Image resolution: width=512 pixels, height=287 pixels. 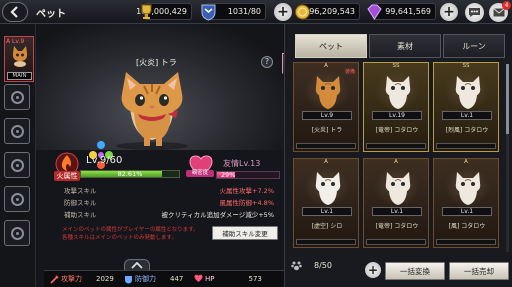 I want to click on chat-bubble-icon, so click(x=474, y=12).